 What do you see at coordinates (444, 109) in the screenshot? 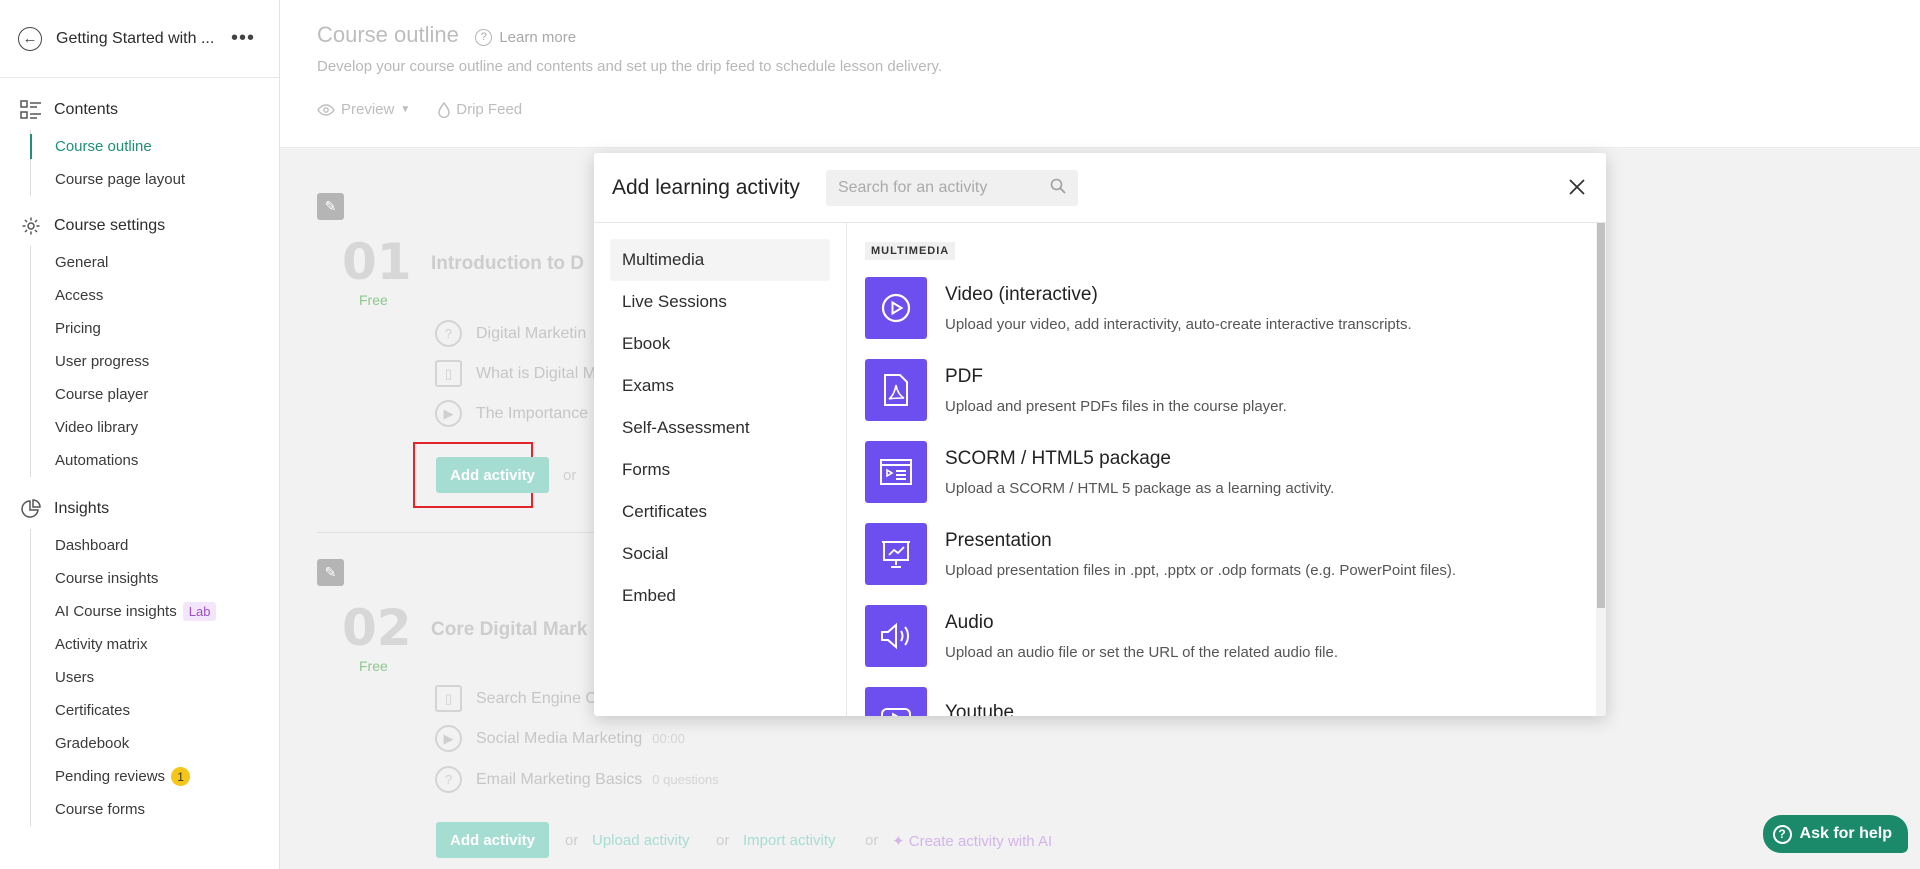
I see `drop-icon` at bounding box center [444, 109].